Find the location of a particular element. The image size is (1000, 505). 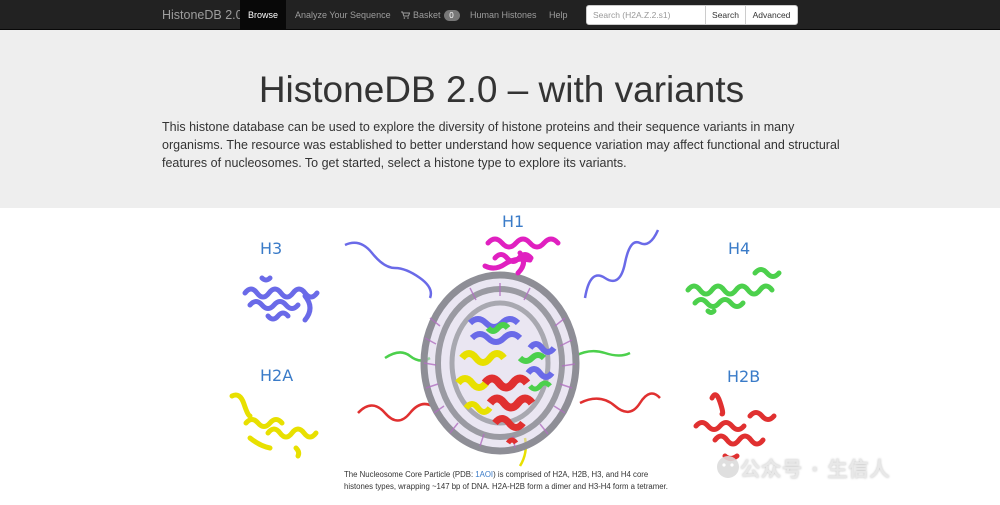

h3-structure is located at coordinates (281, 299).